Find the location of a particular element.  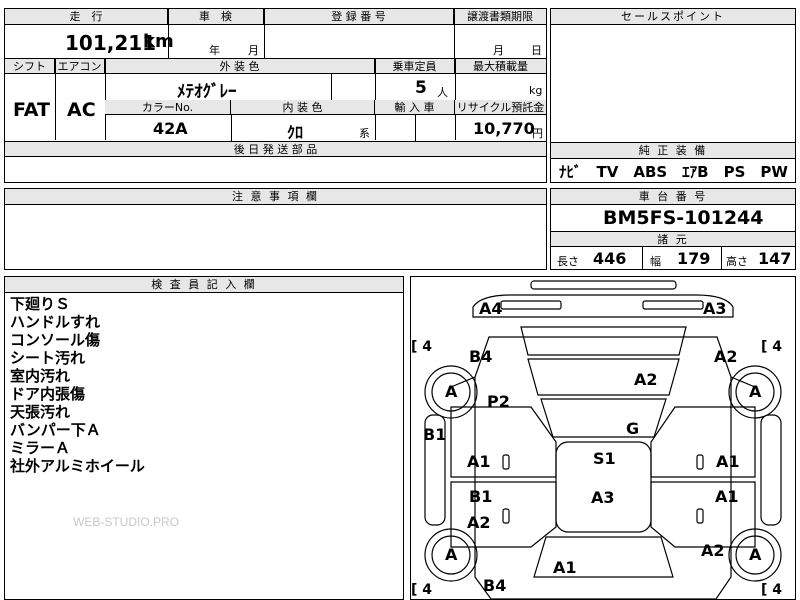

recycle-value: 10,770 is located at coordinates (504, 128).